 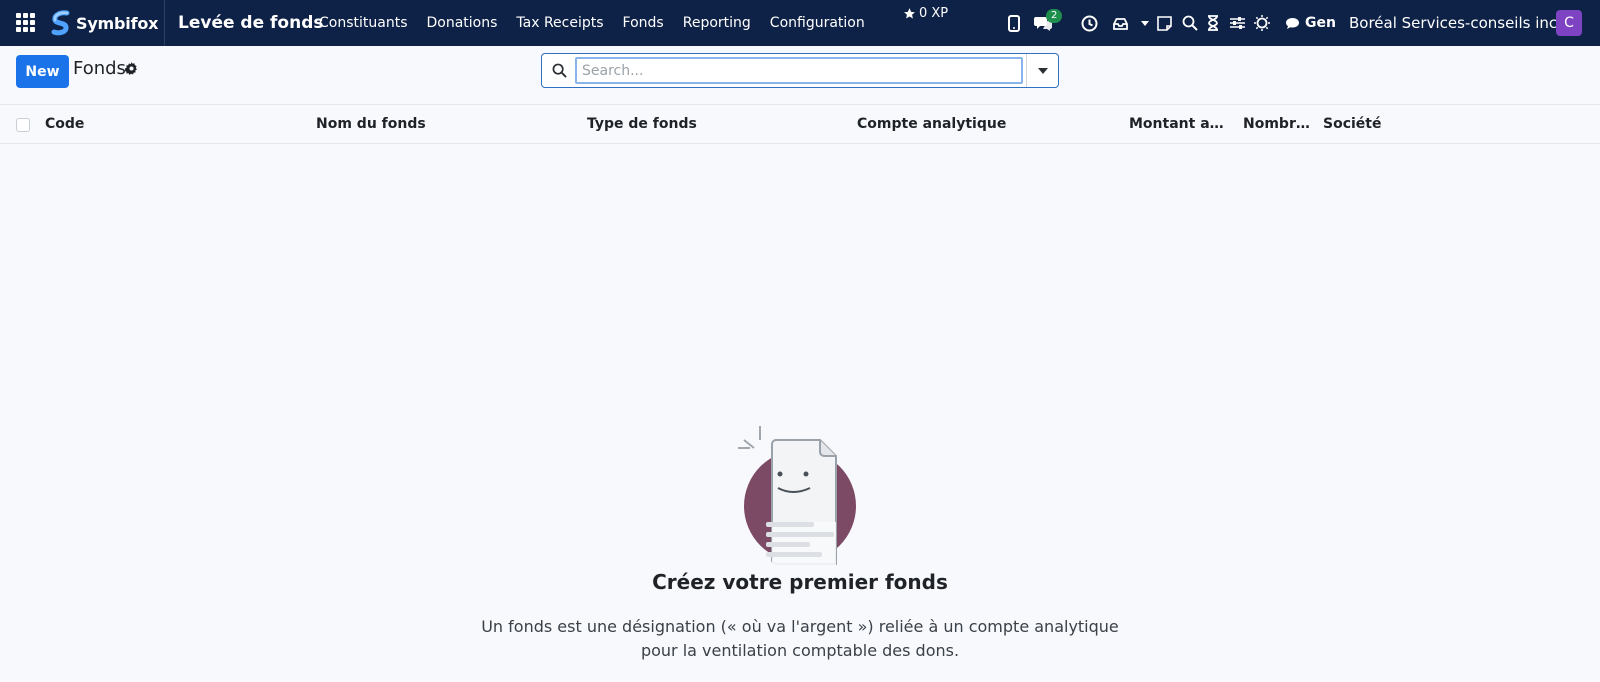 What do you see at coordinates (99, 68) in the screenshot?
I see `breadcrumb-title: Fonds` at bounding box center [99, 68].